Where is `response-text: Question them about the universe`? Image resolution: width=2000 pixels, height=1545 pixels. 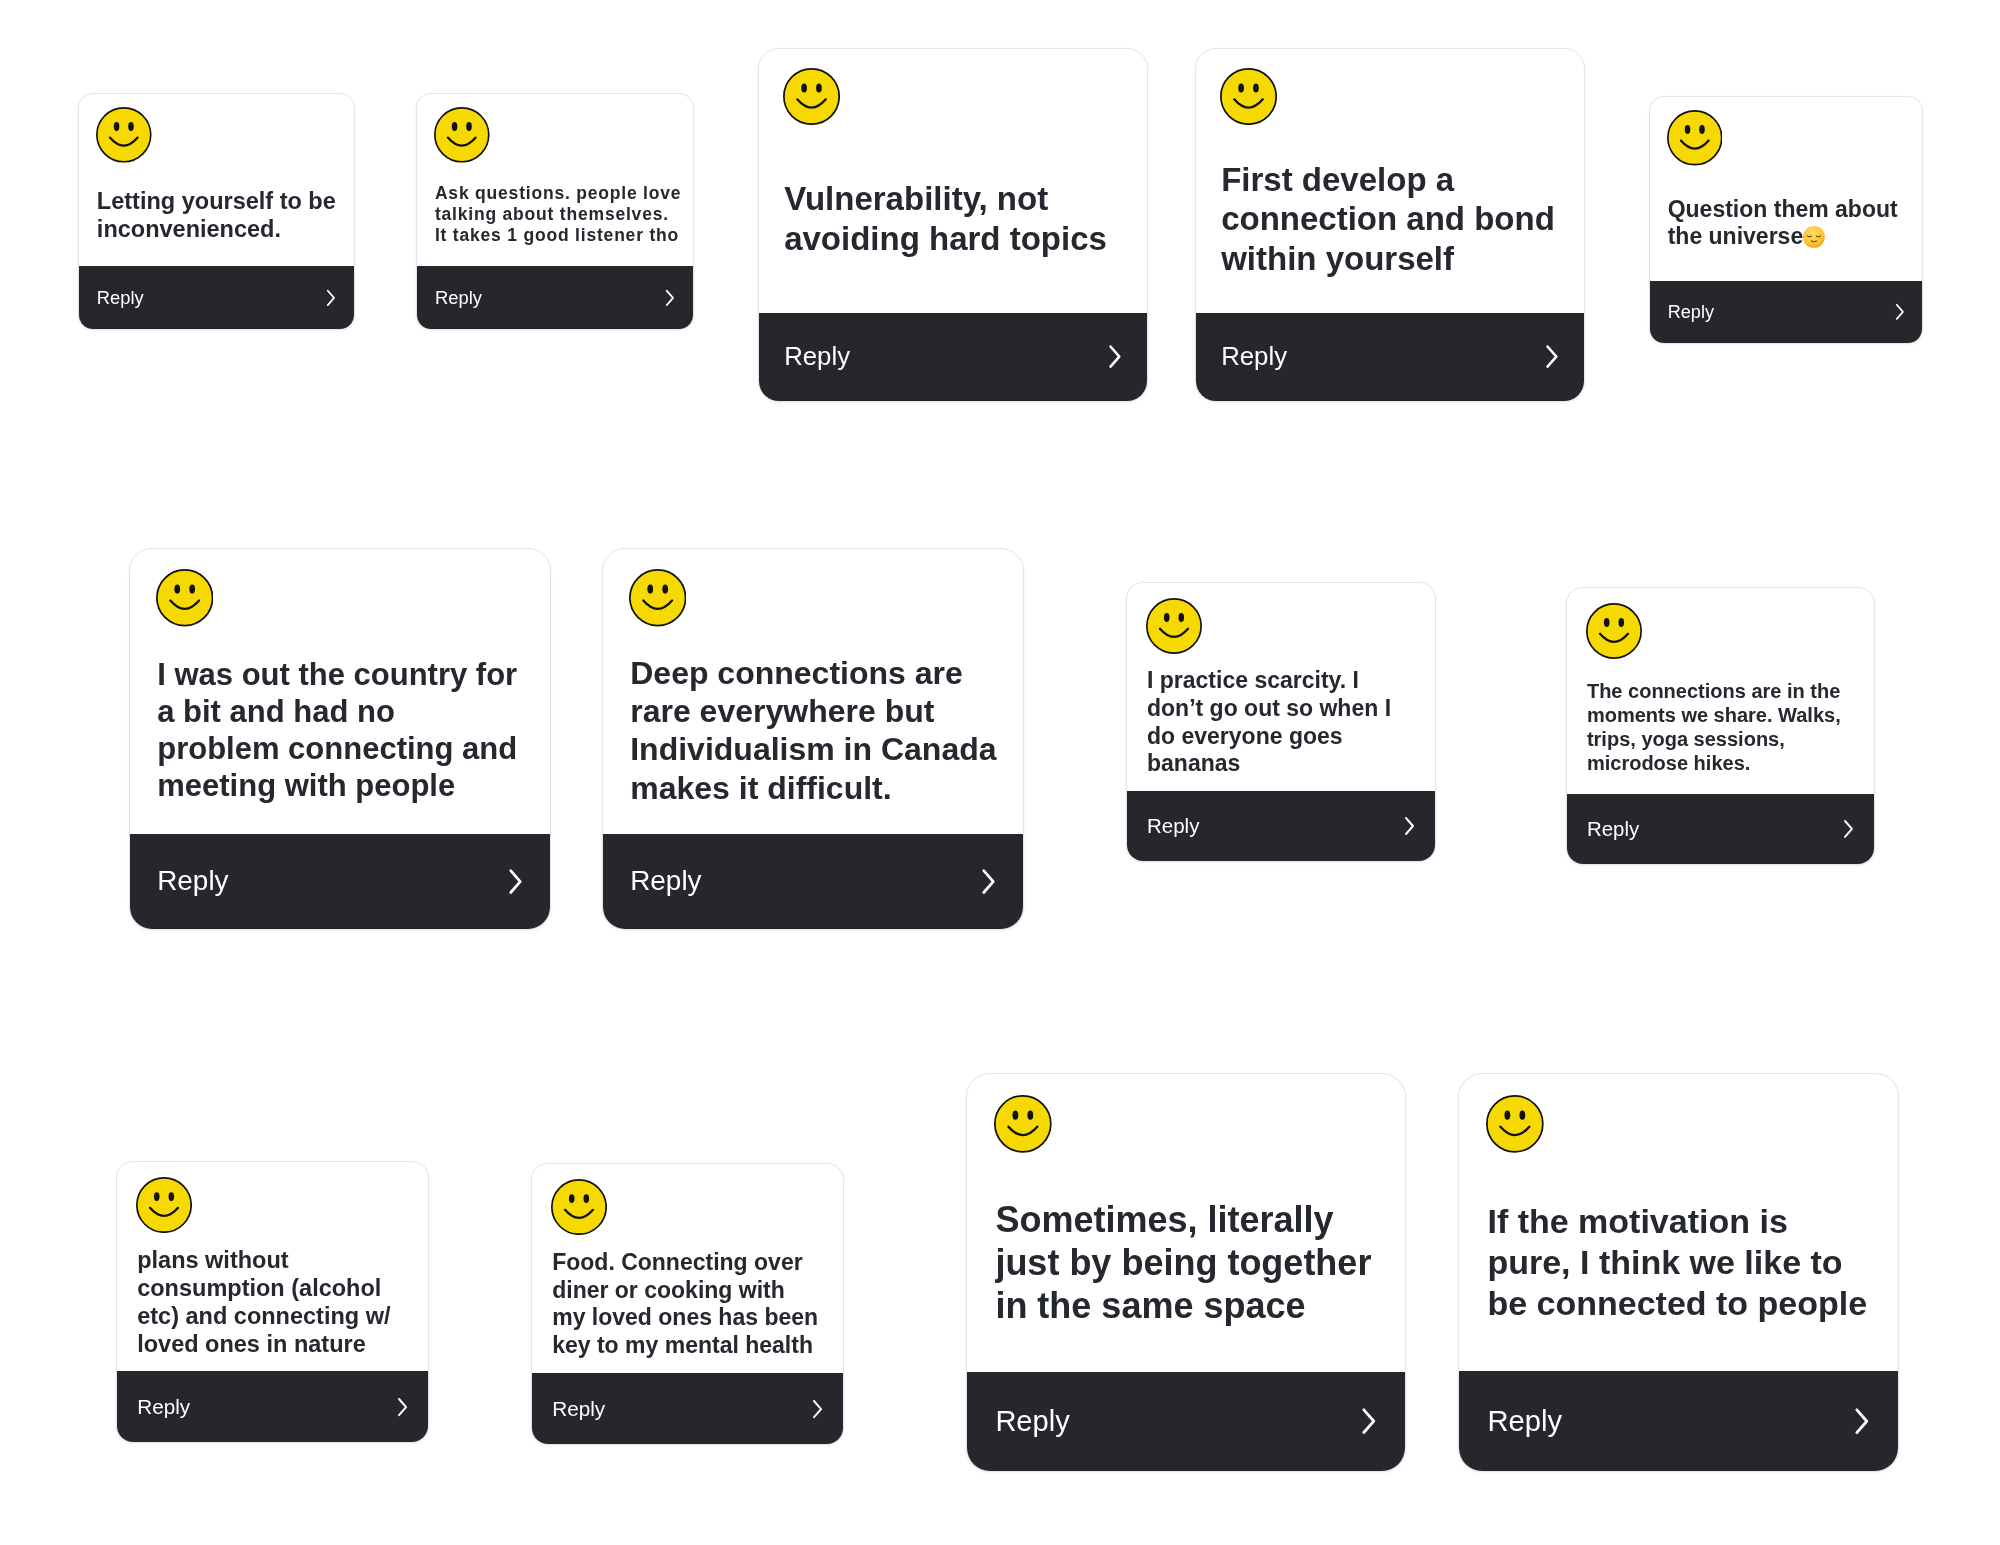
response-text: Question them about the universe is located at coordinates (1782, 222).